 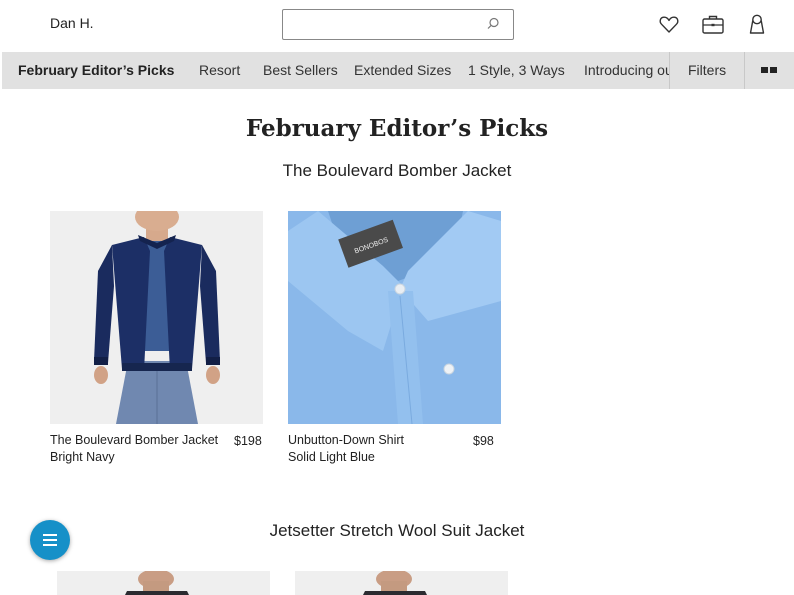 What do you see at coordinates (516, 70) in the screenshot?
I see `nav-item-1-style-3-ways: 1 Style, 3 Ways` at bounding box center [516, 70].